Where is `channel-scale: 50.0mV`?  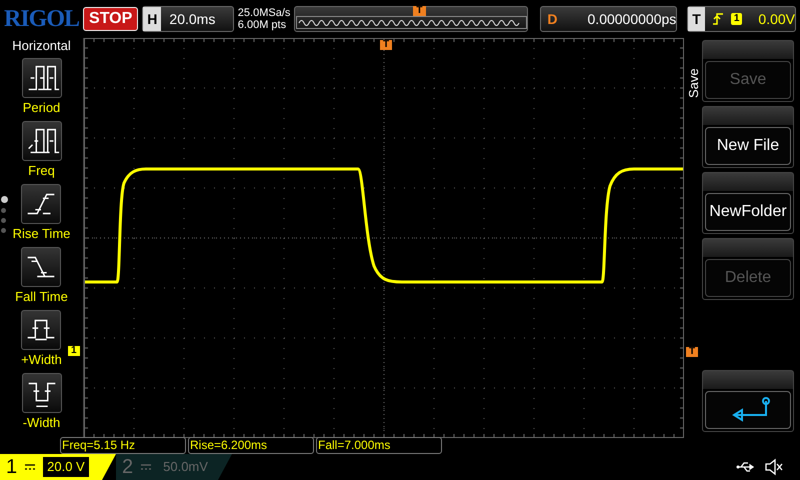
channel-scale: 50.0mV is located at coordinates (185, 467).